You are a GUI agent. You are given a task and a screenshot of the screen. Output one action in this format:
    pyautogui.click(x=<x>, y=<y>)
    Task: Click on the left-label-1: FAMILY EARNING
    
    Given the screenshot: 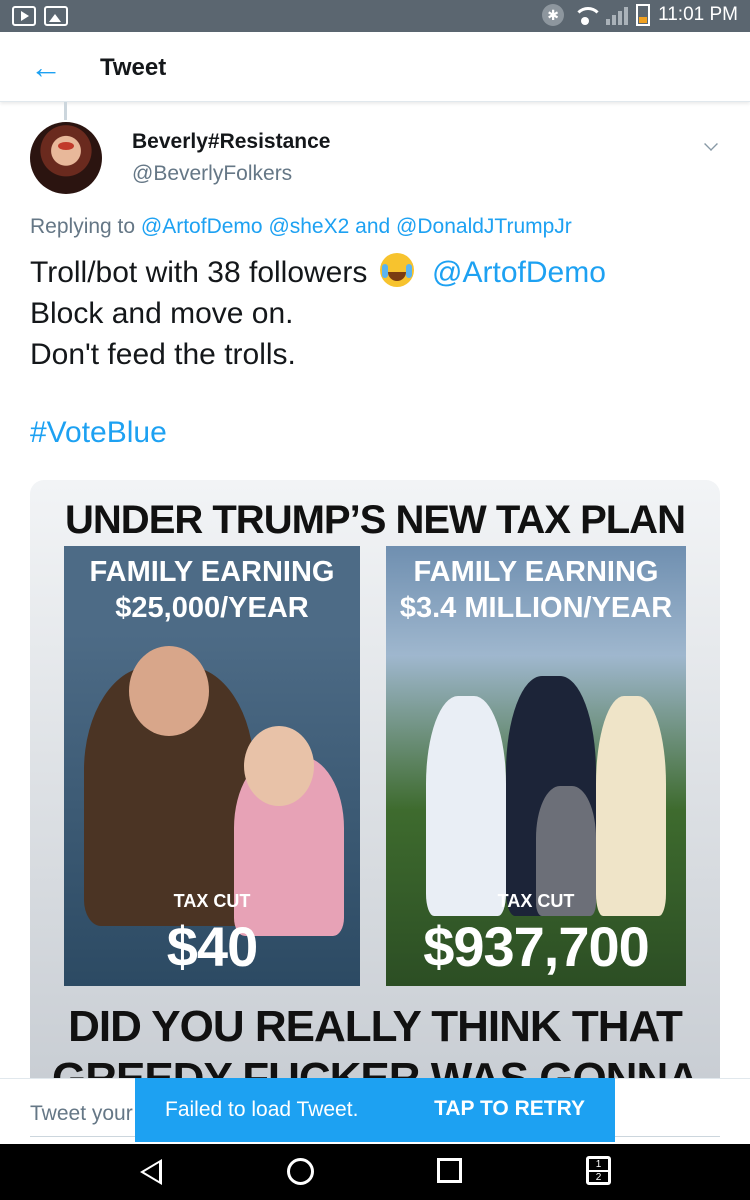 What is the action you would take?
    pyautogui.click(x=212, y=572)
    